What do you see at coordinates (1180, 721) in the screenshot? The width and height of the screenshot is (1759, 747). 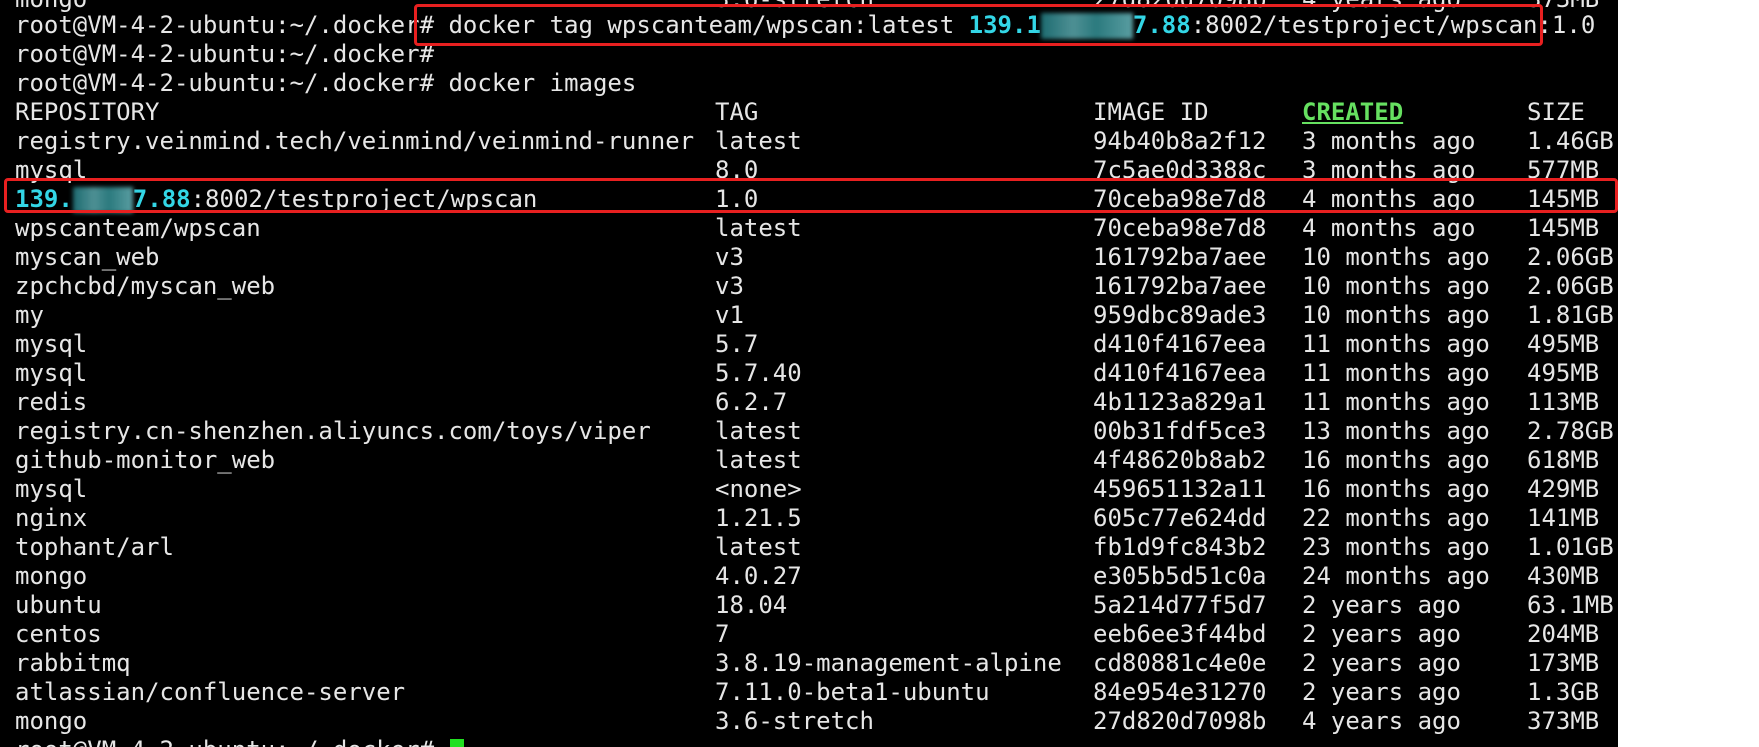 I see `cell-image-id: 27d820d7098b` at bounding box center [1180, 721].